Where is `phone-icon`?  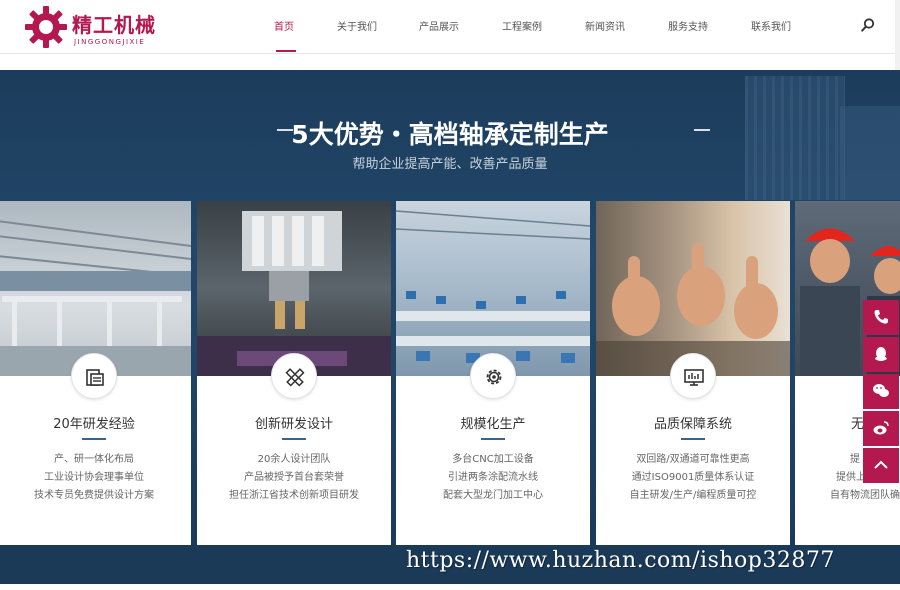
phone-icon is located at coordinates (881, 317).